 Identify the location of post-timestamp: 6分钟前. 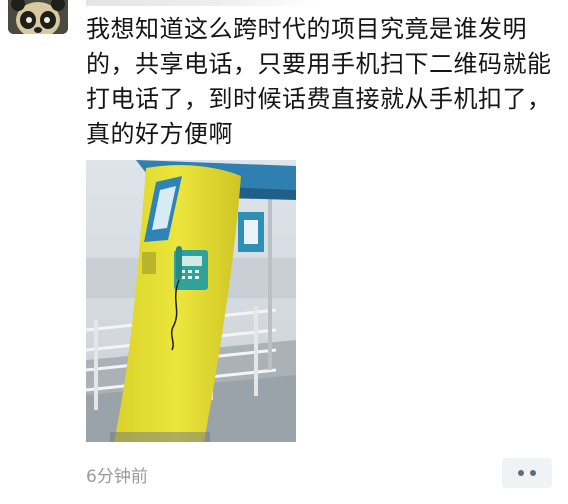
(117, 477).